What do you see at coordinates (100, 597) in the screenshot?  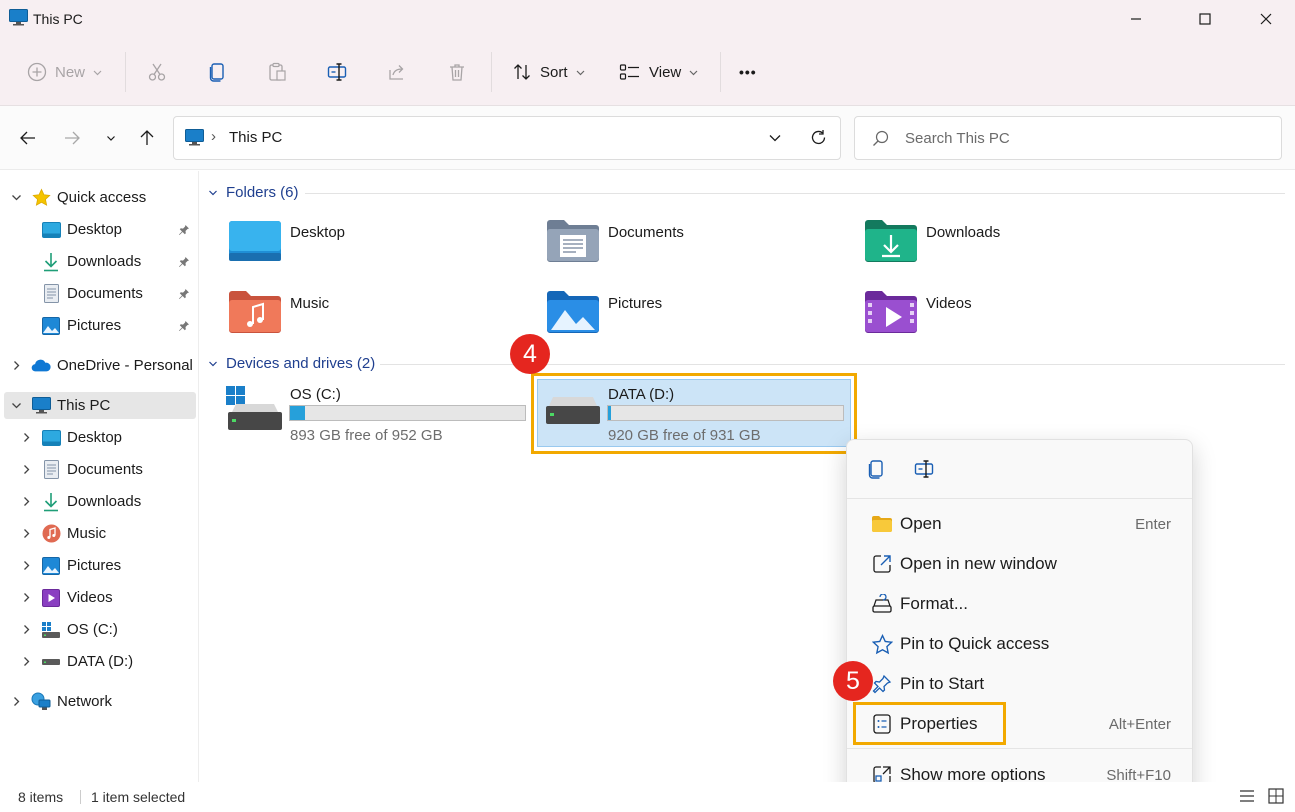 I see `nav-pc-videos: Videos` at bounding box center [100, 597].